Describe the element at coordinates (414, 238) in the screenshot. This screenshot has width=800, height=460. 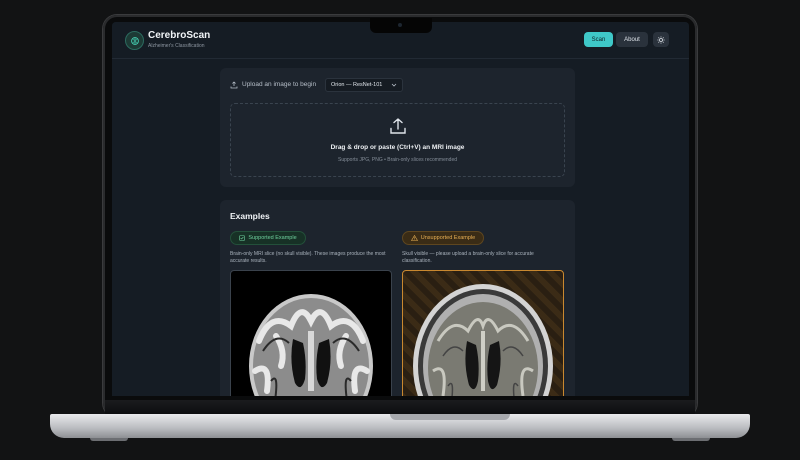
I see `warning-triangle-icon` at that location.